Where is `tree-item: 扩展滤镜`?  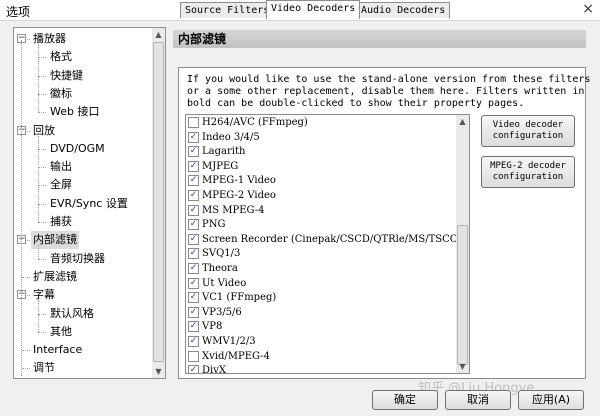 tree-item: 扩展滤镜 is located at coordinates (55, 277).